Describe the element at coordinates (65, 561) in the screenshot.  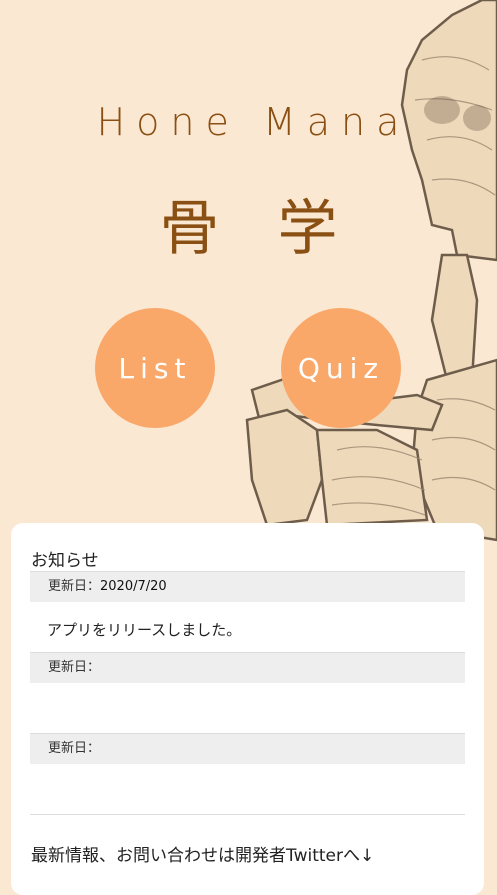
I see `news-heading: お知らせ` at that location.